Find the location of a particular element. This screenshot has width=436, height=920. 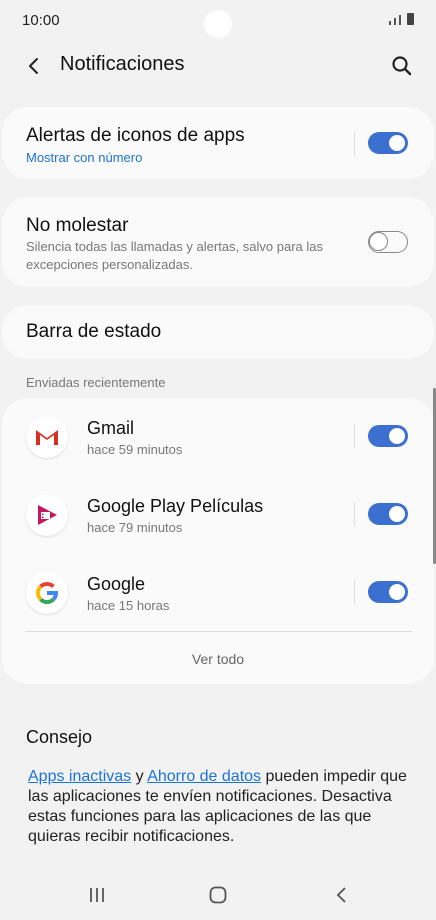

gmail-toggle is located at coordinates (388, 436).